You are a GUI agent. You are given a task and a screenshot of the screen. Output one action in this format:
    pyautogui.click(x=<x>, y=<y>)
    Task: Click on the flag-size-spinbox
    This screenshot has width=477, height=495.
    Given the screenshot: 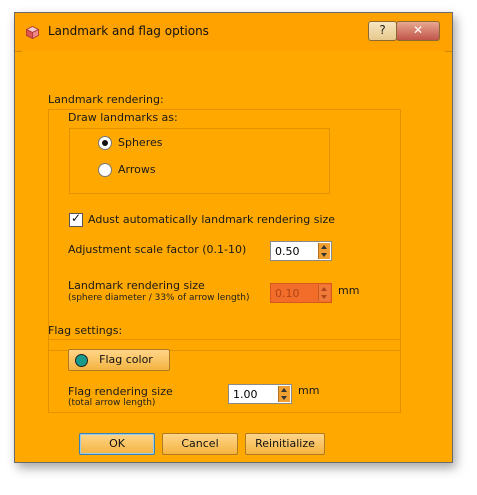 What is the action you would take?
    pyautogui.click(x=260, y=394)
    